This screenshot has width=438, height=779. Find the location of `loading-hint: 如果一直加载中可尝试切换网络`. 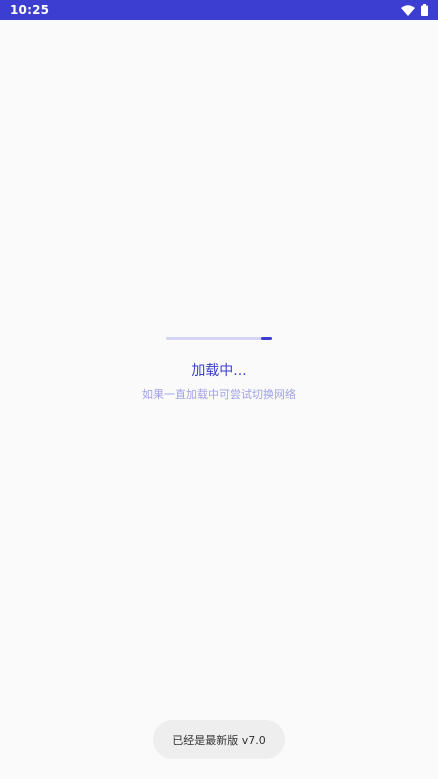

loading-hint: 如果一直加载中可尝试切换网络 is located at coordinates (219, 394).